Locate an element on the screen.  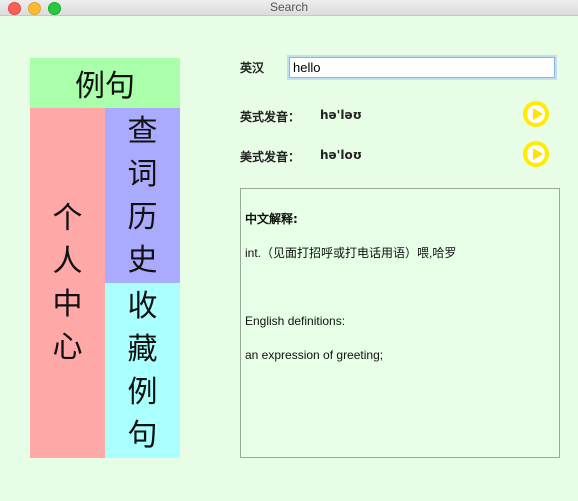
history-char: 查 is located at coordinates (142, 131).